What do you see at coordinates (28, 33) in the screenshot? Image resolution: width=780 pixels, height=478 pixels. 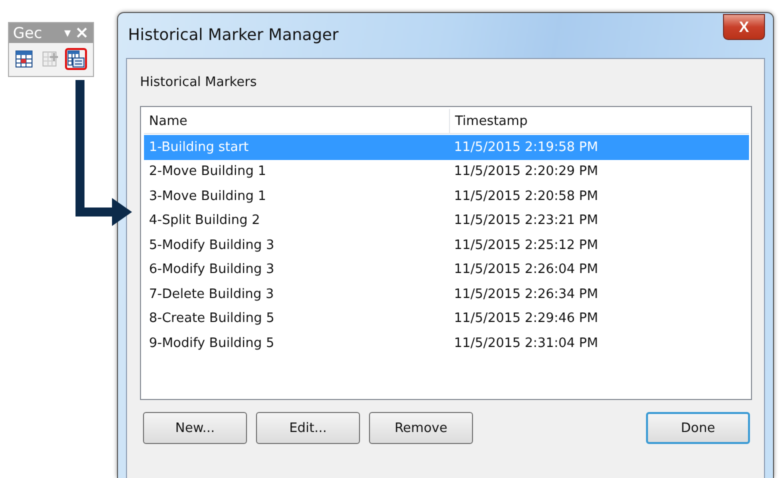 I see `toolbar-title: Gec` at bounding box center [28, 33].